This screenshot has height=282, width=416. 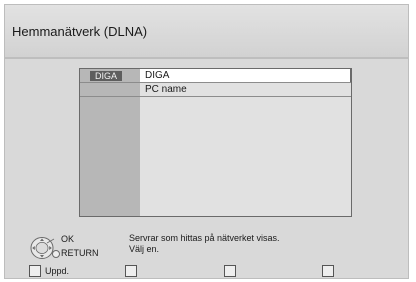 I want to click on server-row-diga: DIGA DIGA, so click(x=215, y=76).